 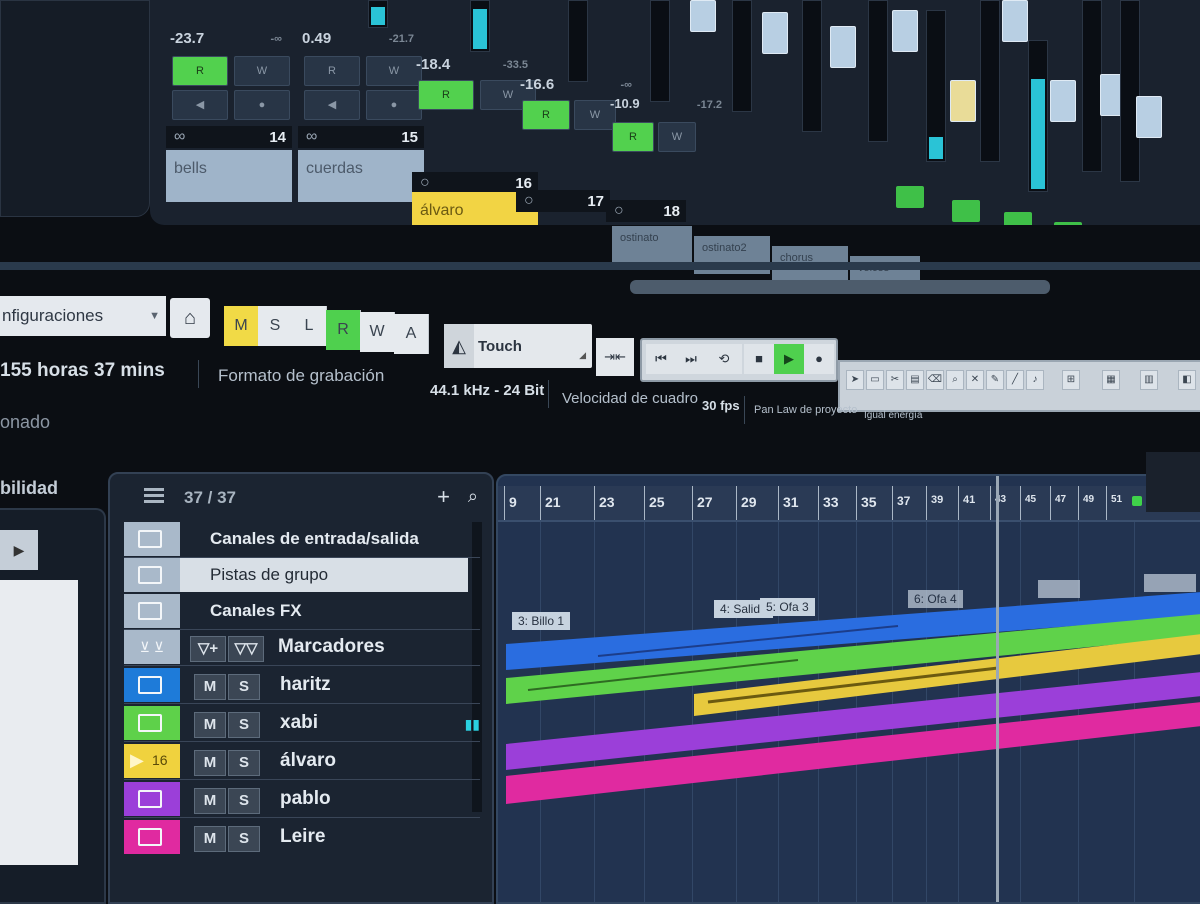 I want to click on play-tool-icon: ♪, so click(x=1035, y=380).